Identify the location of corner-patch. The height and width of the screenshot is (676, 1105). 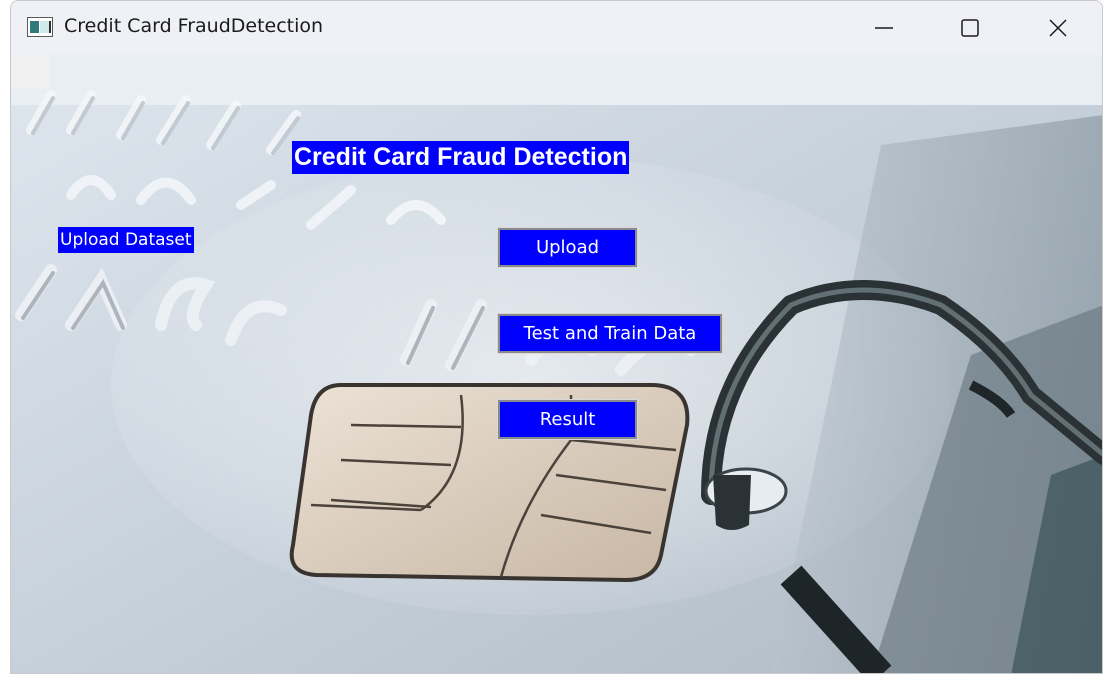
(30, 72).